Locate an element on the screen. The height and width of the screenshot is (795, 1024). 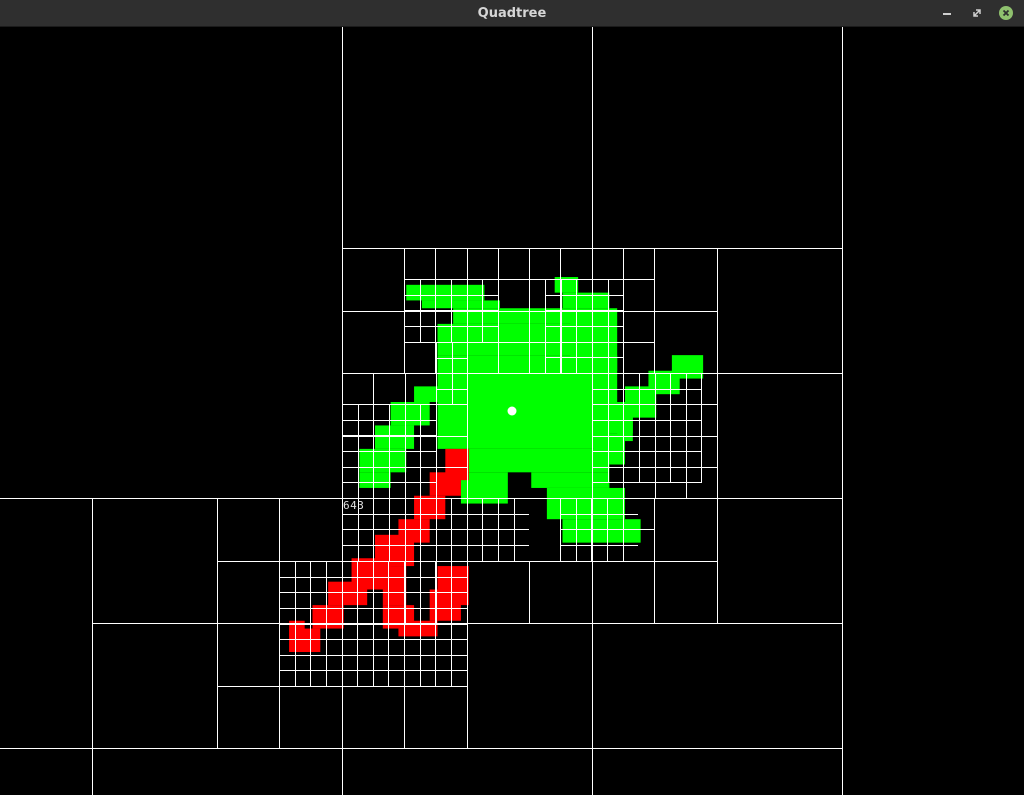
close-icon is located at coordinates (1006, 13).